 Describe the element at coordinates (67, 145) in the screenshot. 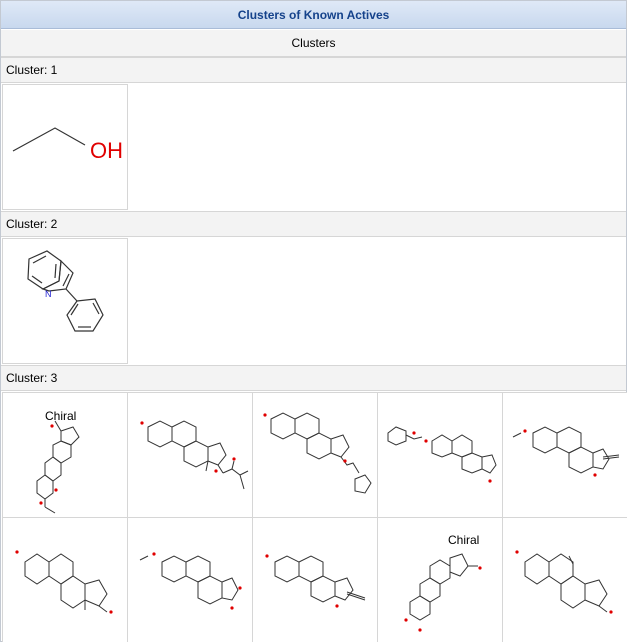

I see `molecule-structure-ethanol: OH` at that location.